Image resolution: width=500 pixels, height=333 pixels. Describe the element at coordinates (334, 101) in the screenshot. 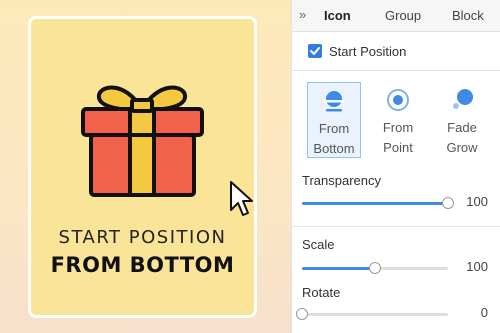

I see `from-bottom-icon` at that location.